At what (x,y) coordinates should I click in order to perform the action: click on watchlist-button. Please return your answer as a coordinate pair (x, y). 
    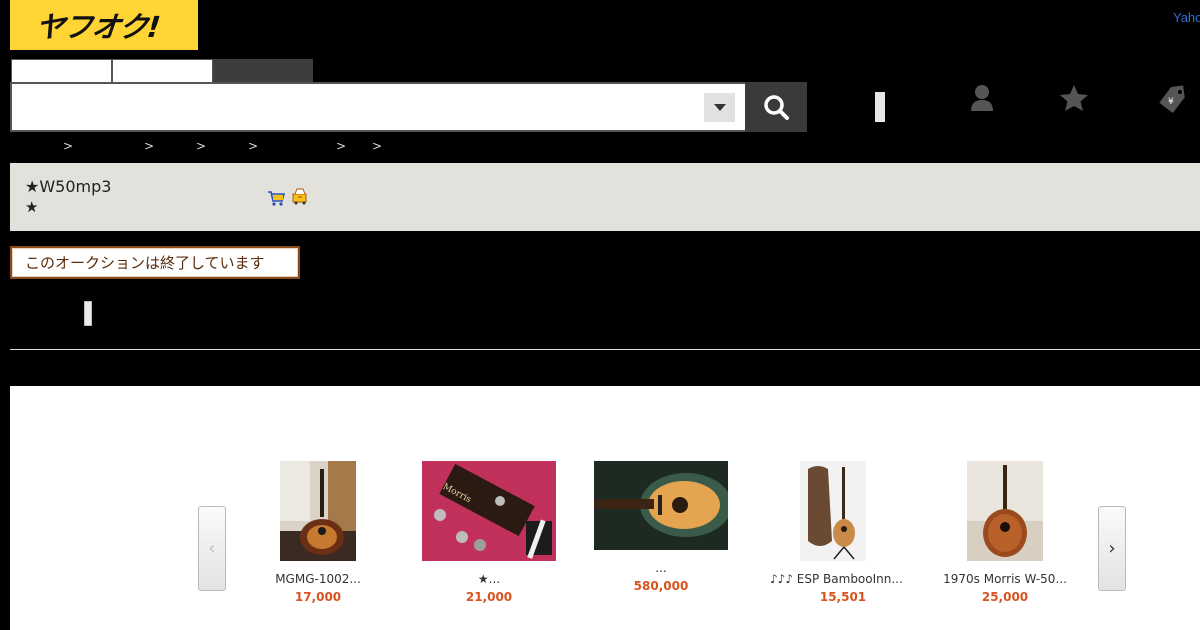
    Looking at the image, I should click on (1074, 98).